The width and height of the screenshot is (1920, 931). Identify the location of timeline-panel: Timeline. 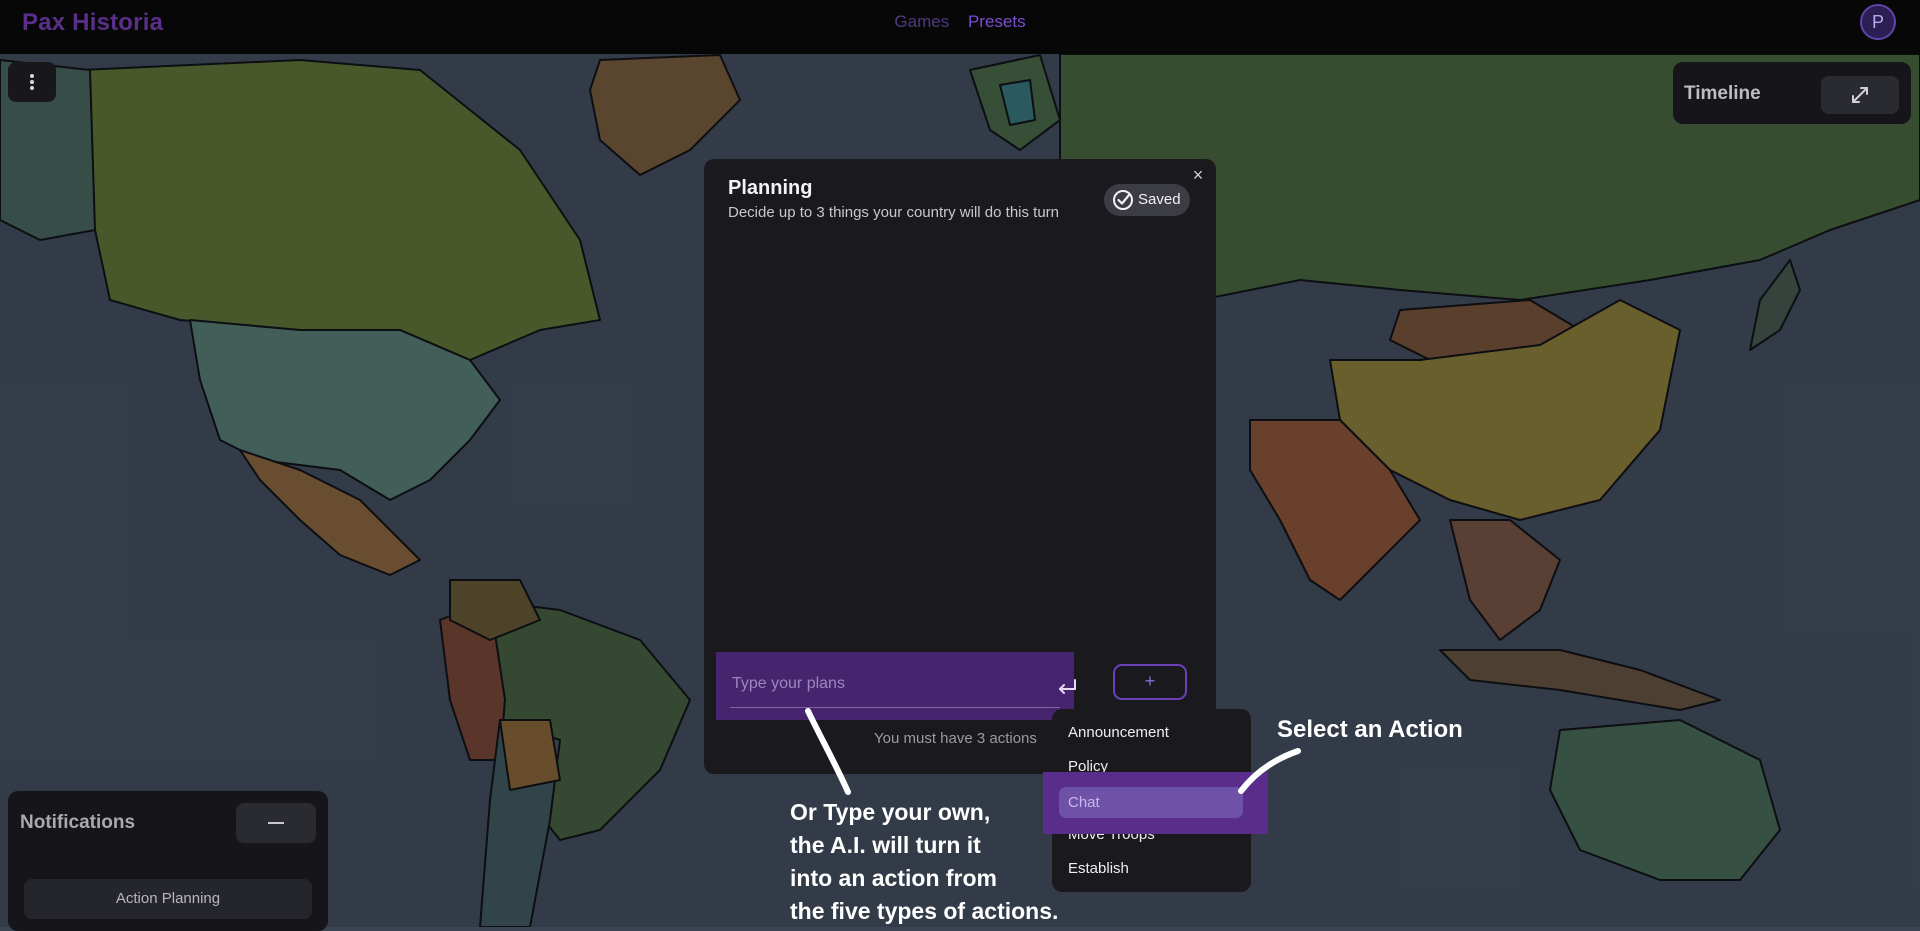
(1792, 93).